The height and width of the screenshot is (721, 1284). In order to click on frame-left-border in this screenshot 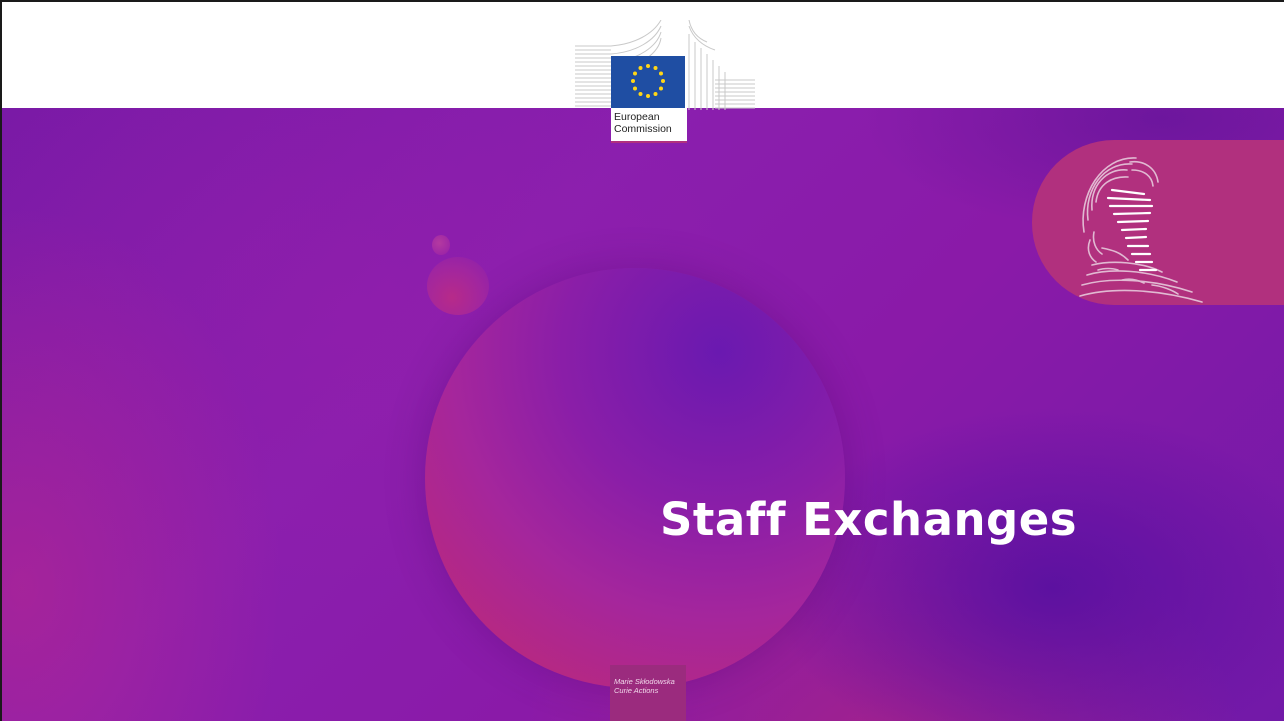, I will do `click(1, 360)`.